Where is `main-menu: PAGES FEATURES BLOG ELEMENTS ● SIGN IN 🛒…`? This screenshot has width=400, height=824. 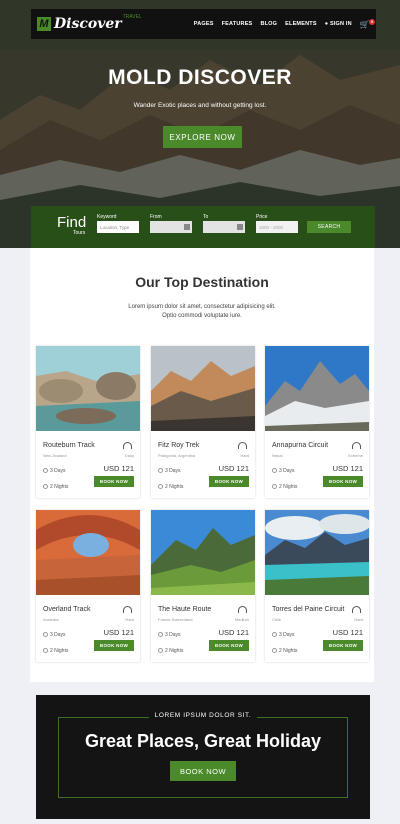
main-menu: PAGES FEATURES BLOG ELEMENTS ● SIGN IN 🛒… is located at coordinates (284, 23).